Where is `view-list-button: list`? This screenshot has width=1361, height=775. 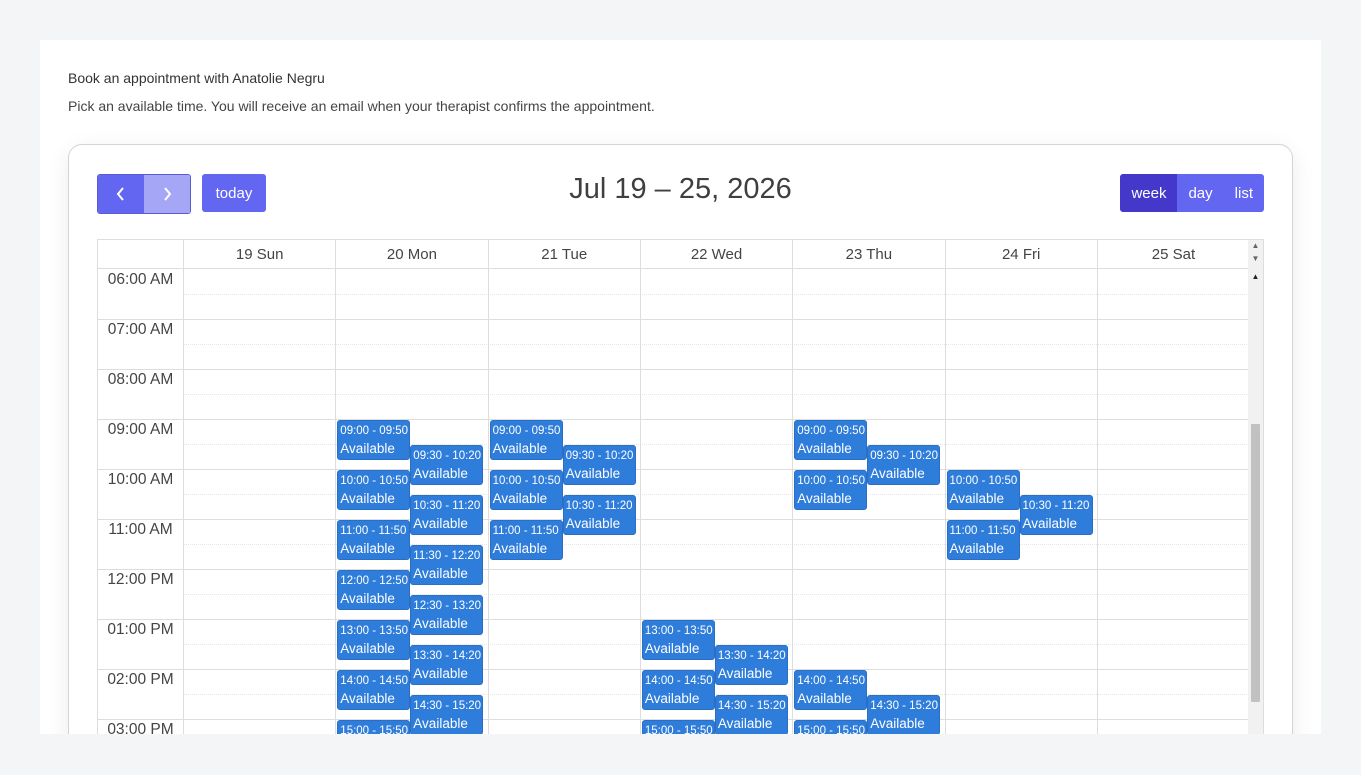 view-list-button: list is located at coordinates (1243, 193).